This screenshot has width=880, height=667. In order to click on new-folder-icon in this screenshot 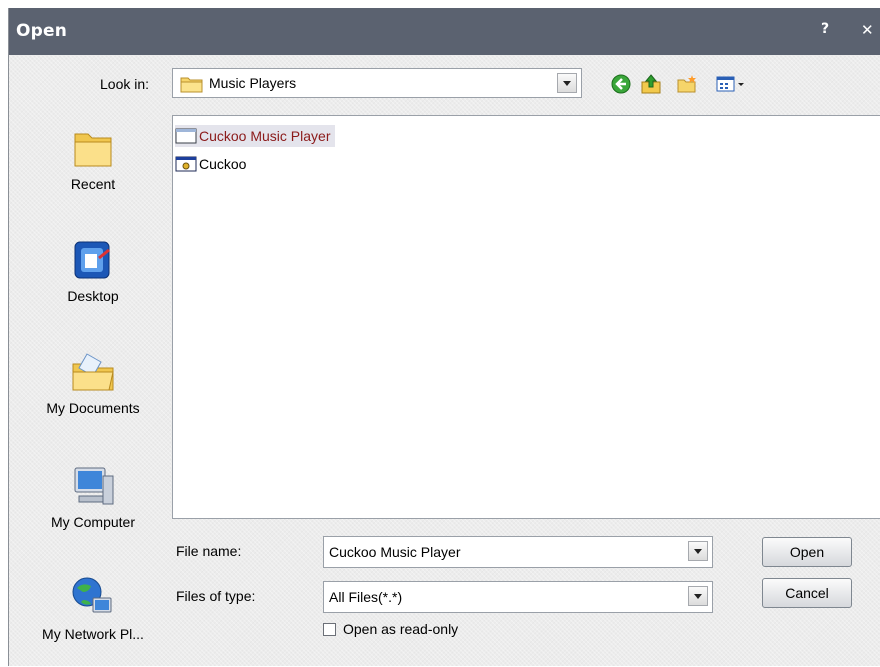, I will do `click(687, 84)`.